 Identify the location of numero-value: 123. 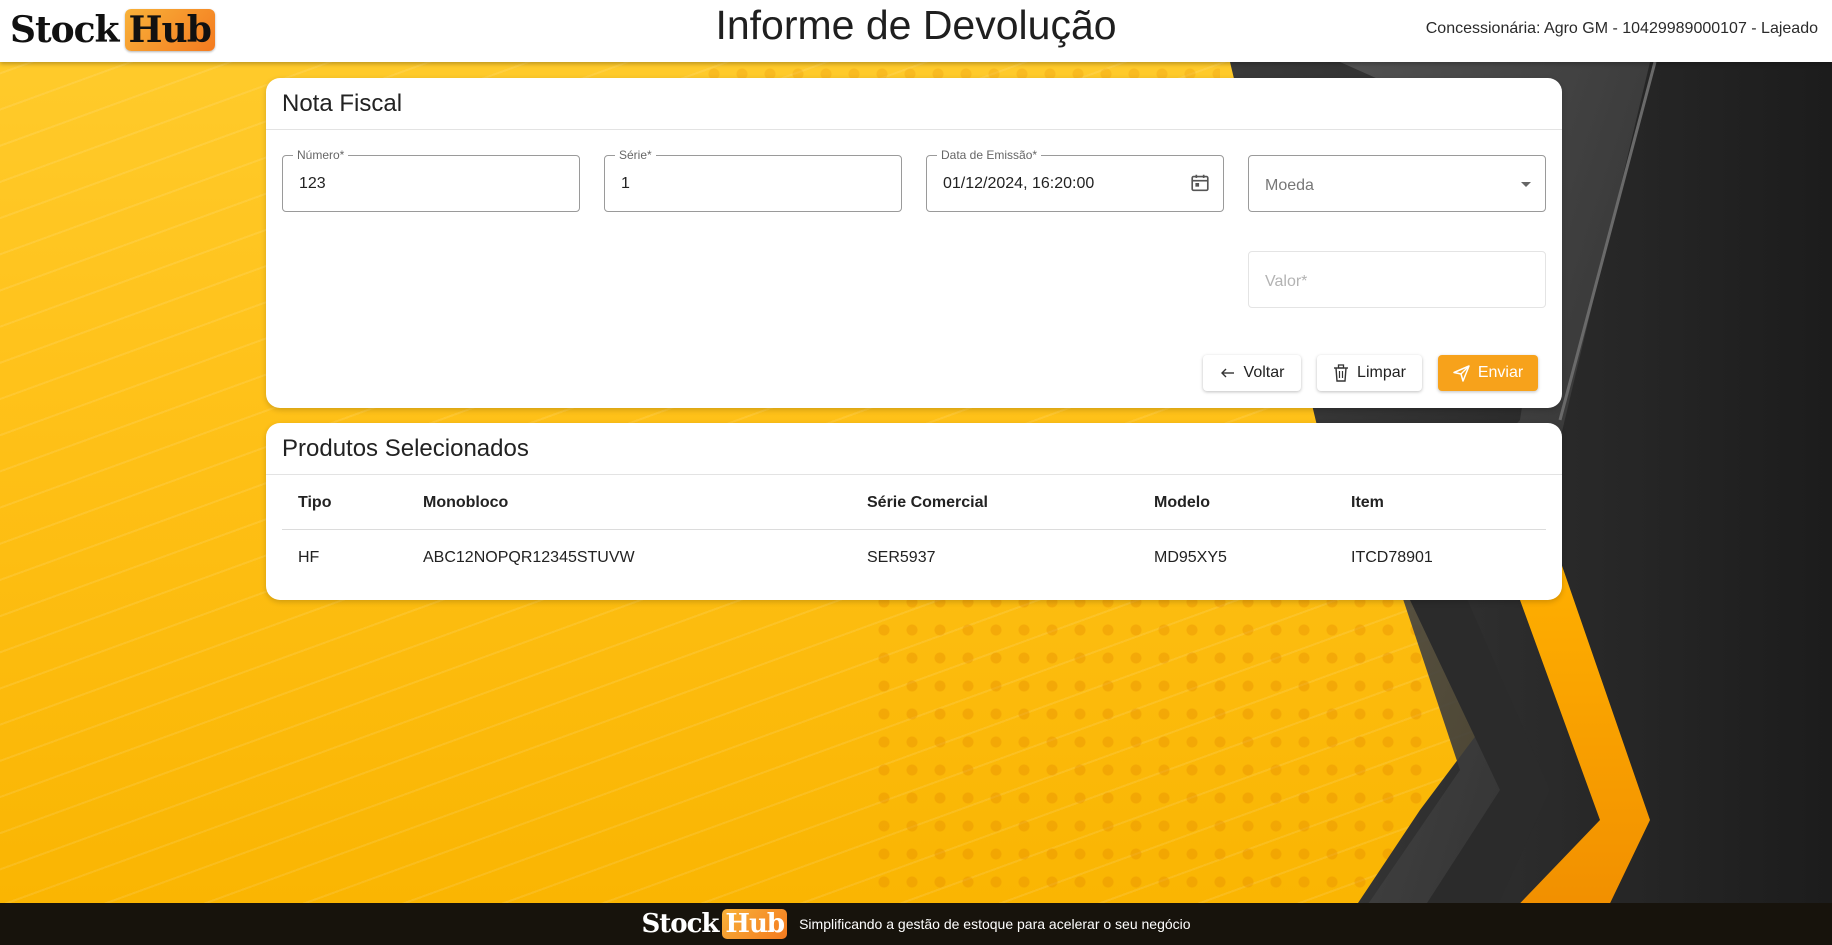
(312, 183).